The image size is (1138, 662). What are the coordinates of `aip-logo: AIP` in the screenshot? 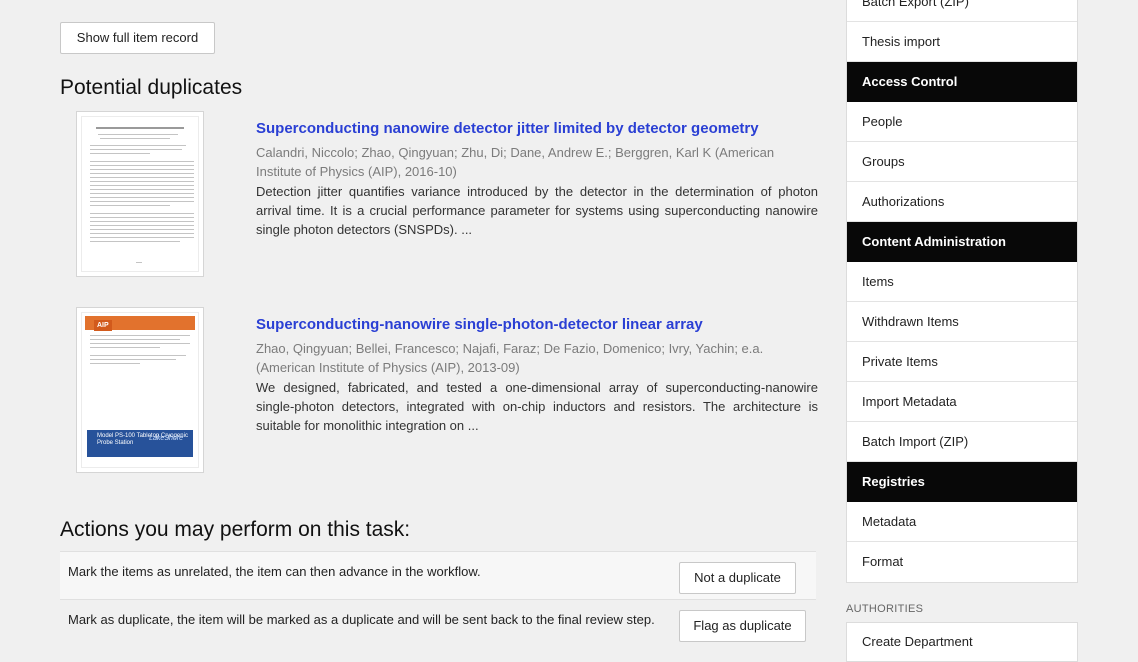 It's located at (103, 325).